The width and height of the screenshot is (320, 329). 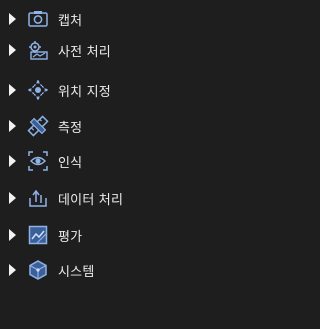 I want to click on measure-icon, so click(x=38, y=126).